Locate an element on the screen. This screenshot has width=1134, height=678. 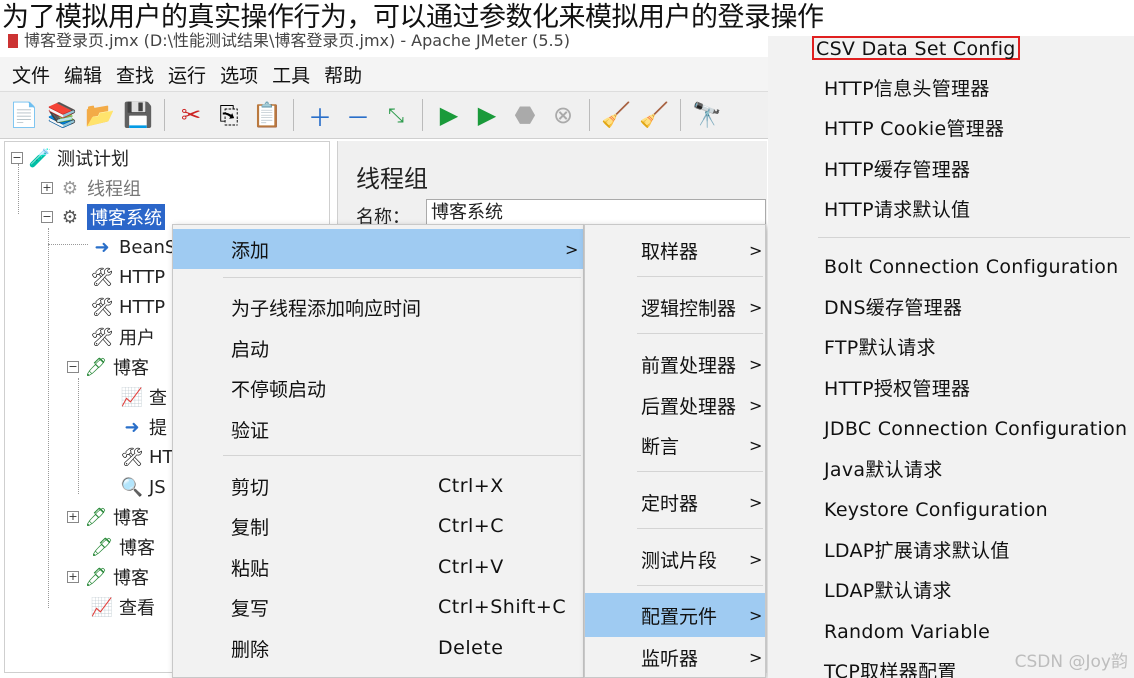
config-item-ldap-ext-defaults: LDAP扩展请求默认值 is located at coordinates (917, 551).